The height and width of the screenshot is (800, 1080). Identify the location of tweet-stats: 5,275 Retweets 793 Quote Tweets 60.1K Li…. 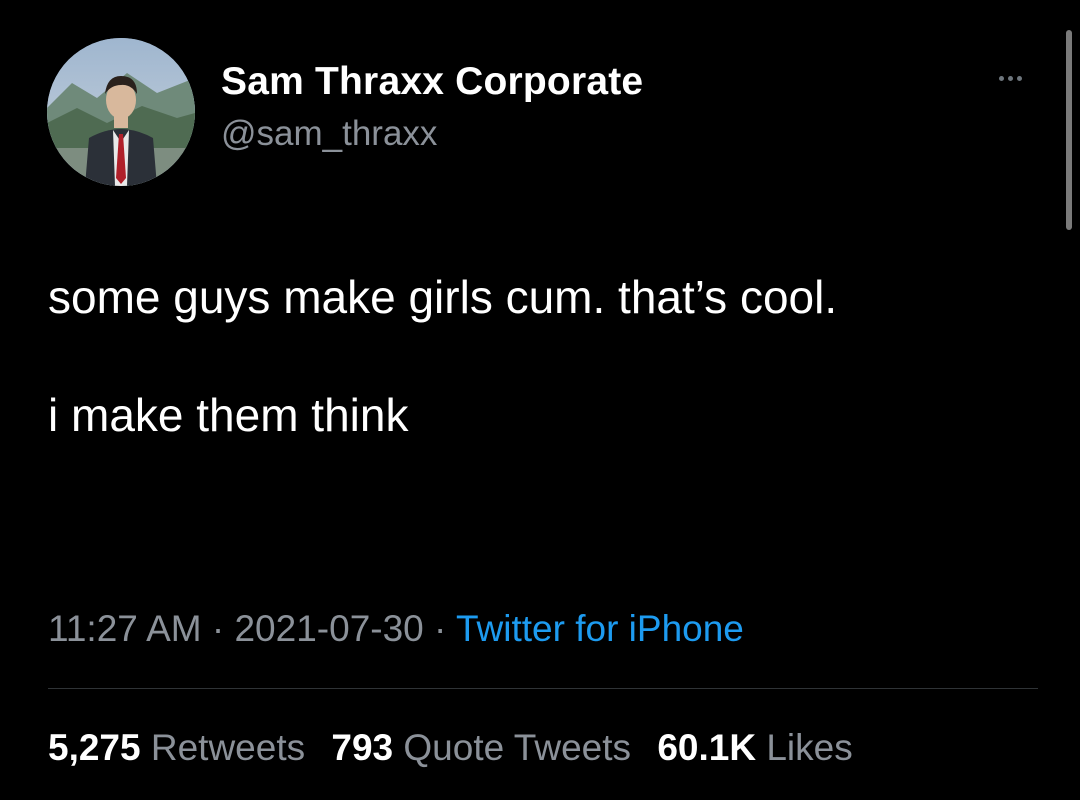
(458, 748).